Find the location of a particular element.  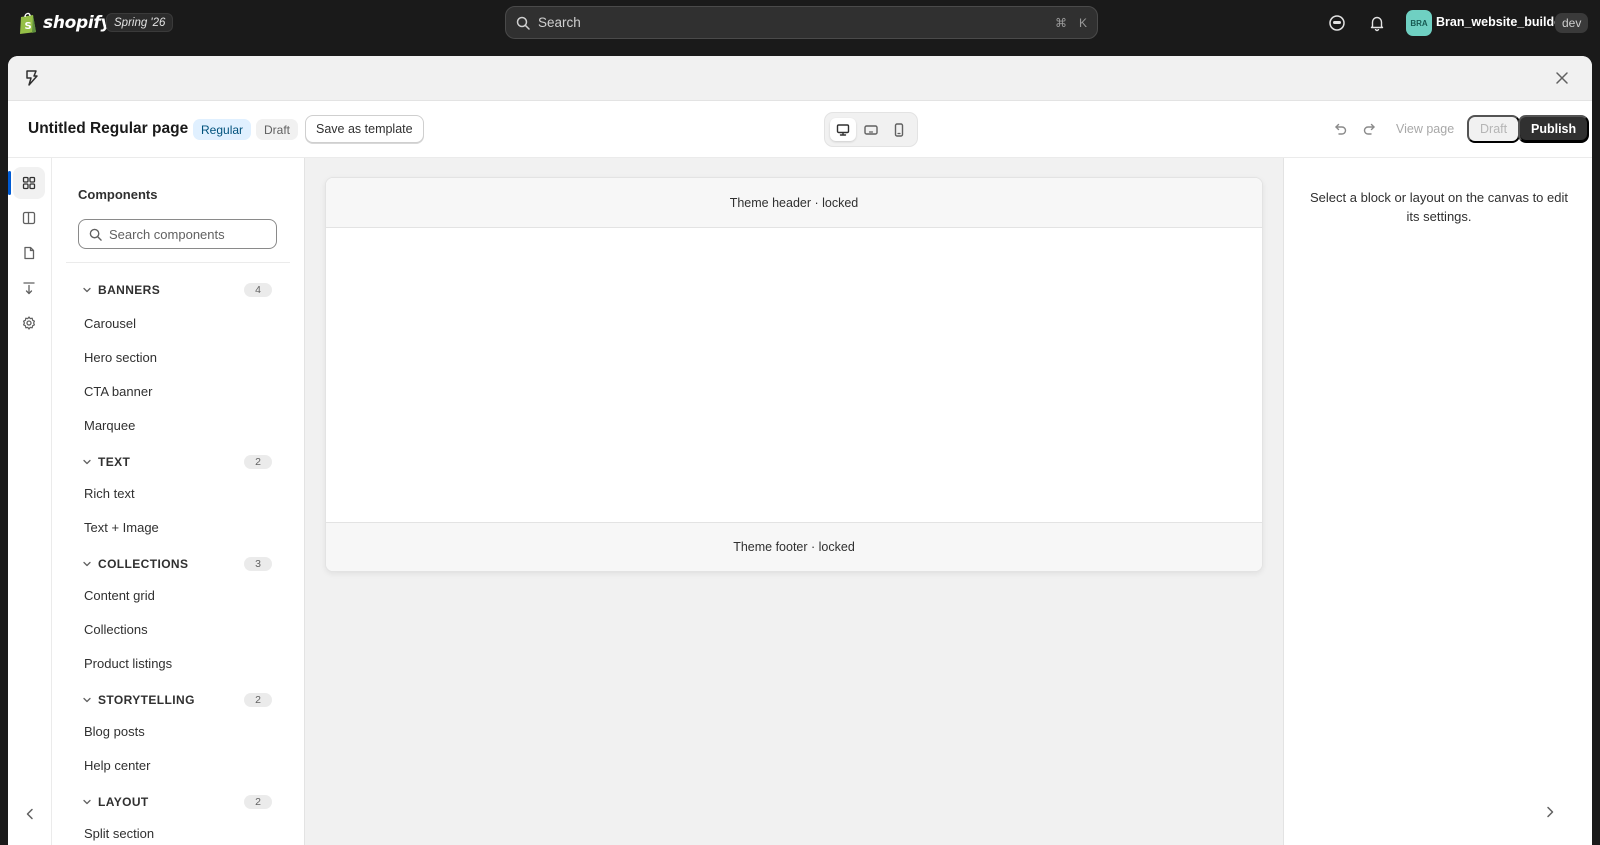

edition-badge: Spring '26 is located at coordinates (140, 22).